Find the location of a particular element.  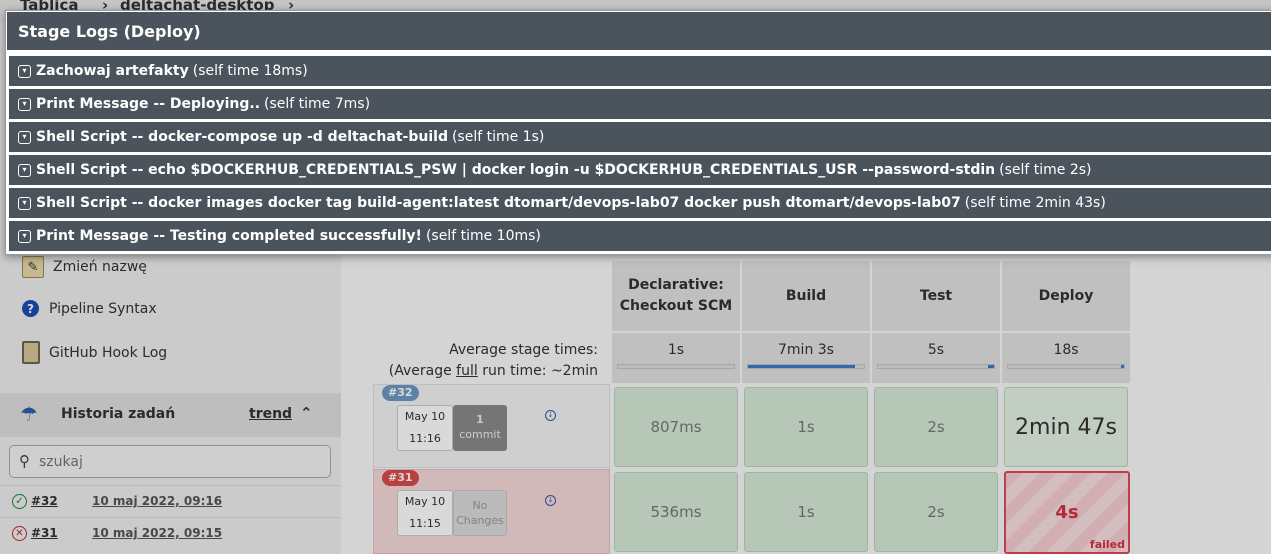

success-icon: ✓ is located at coordinates (19, 501).